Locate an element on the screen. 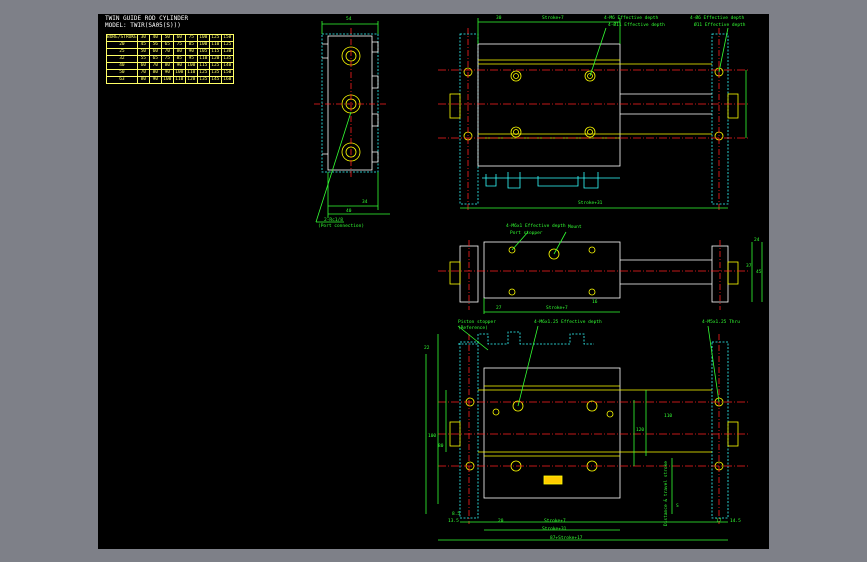 The height and width of the screenshot is (562, 867). side-note2-label: (Port connection) is located at coordinates (341, 226).